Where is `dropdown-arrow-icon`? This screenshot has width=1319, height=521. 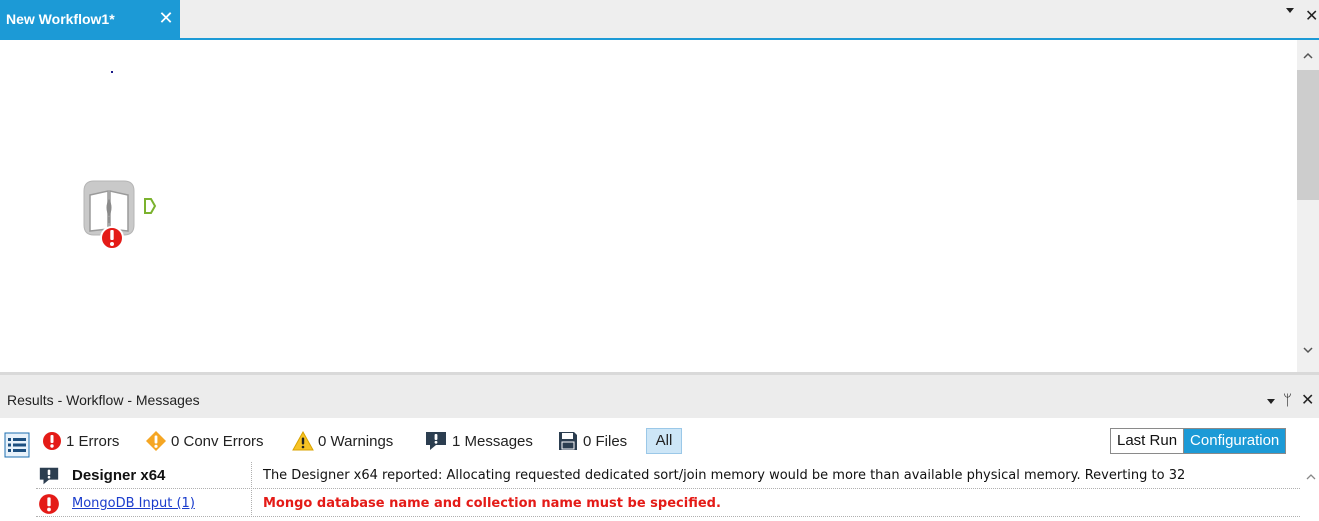 dropdown-arrow-icon is located at coordinates (1290, 11).